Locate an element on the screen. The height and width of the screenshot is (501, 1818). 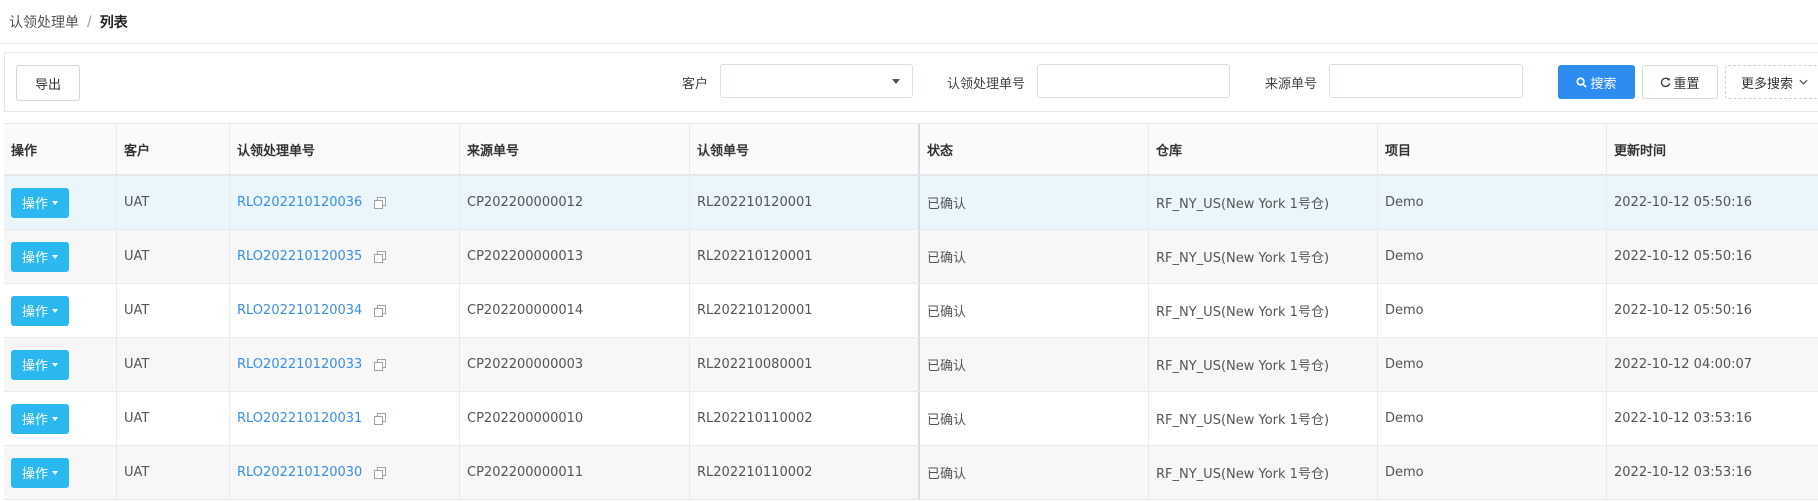
claim-ref-text: RL202210110002 is located at coordinates (755, 418).